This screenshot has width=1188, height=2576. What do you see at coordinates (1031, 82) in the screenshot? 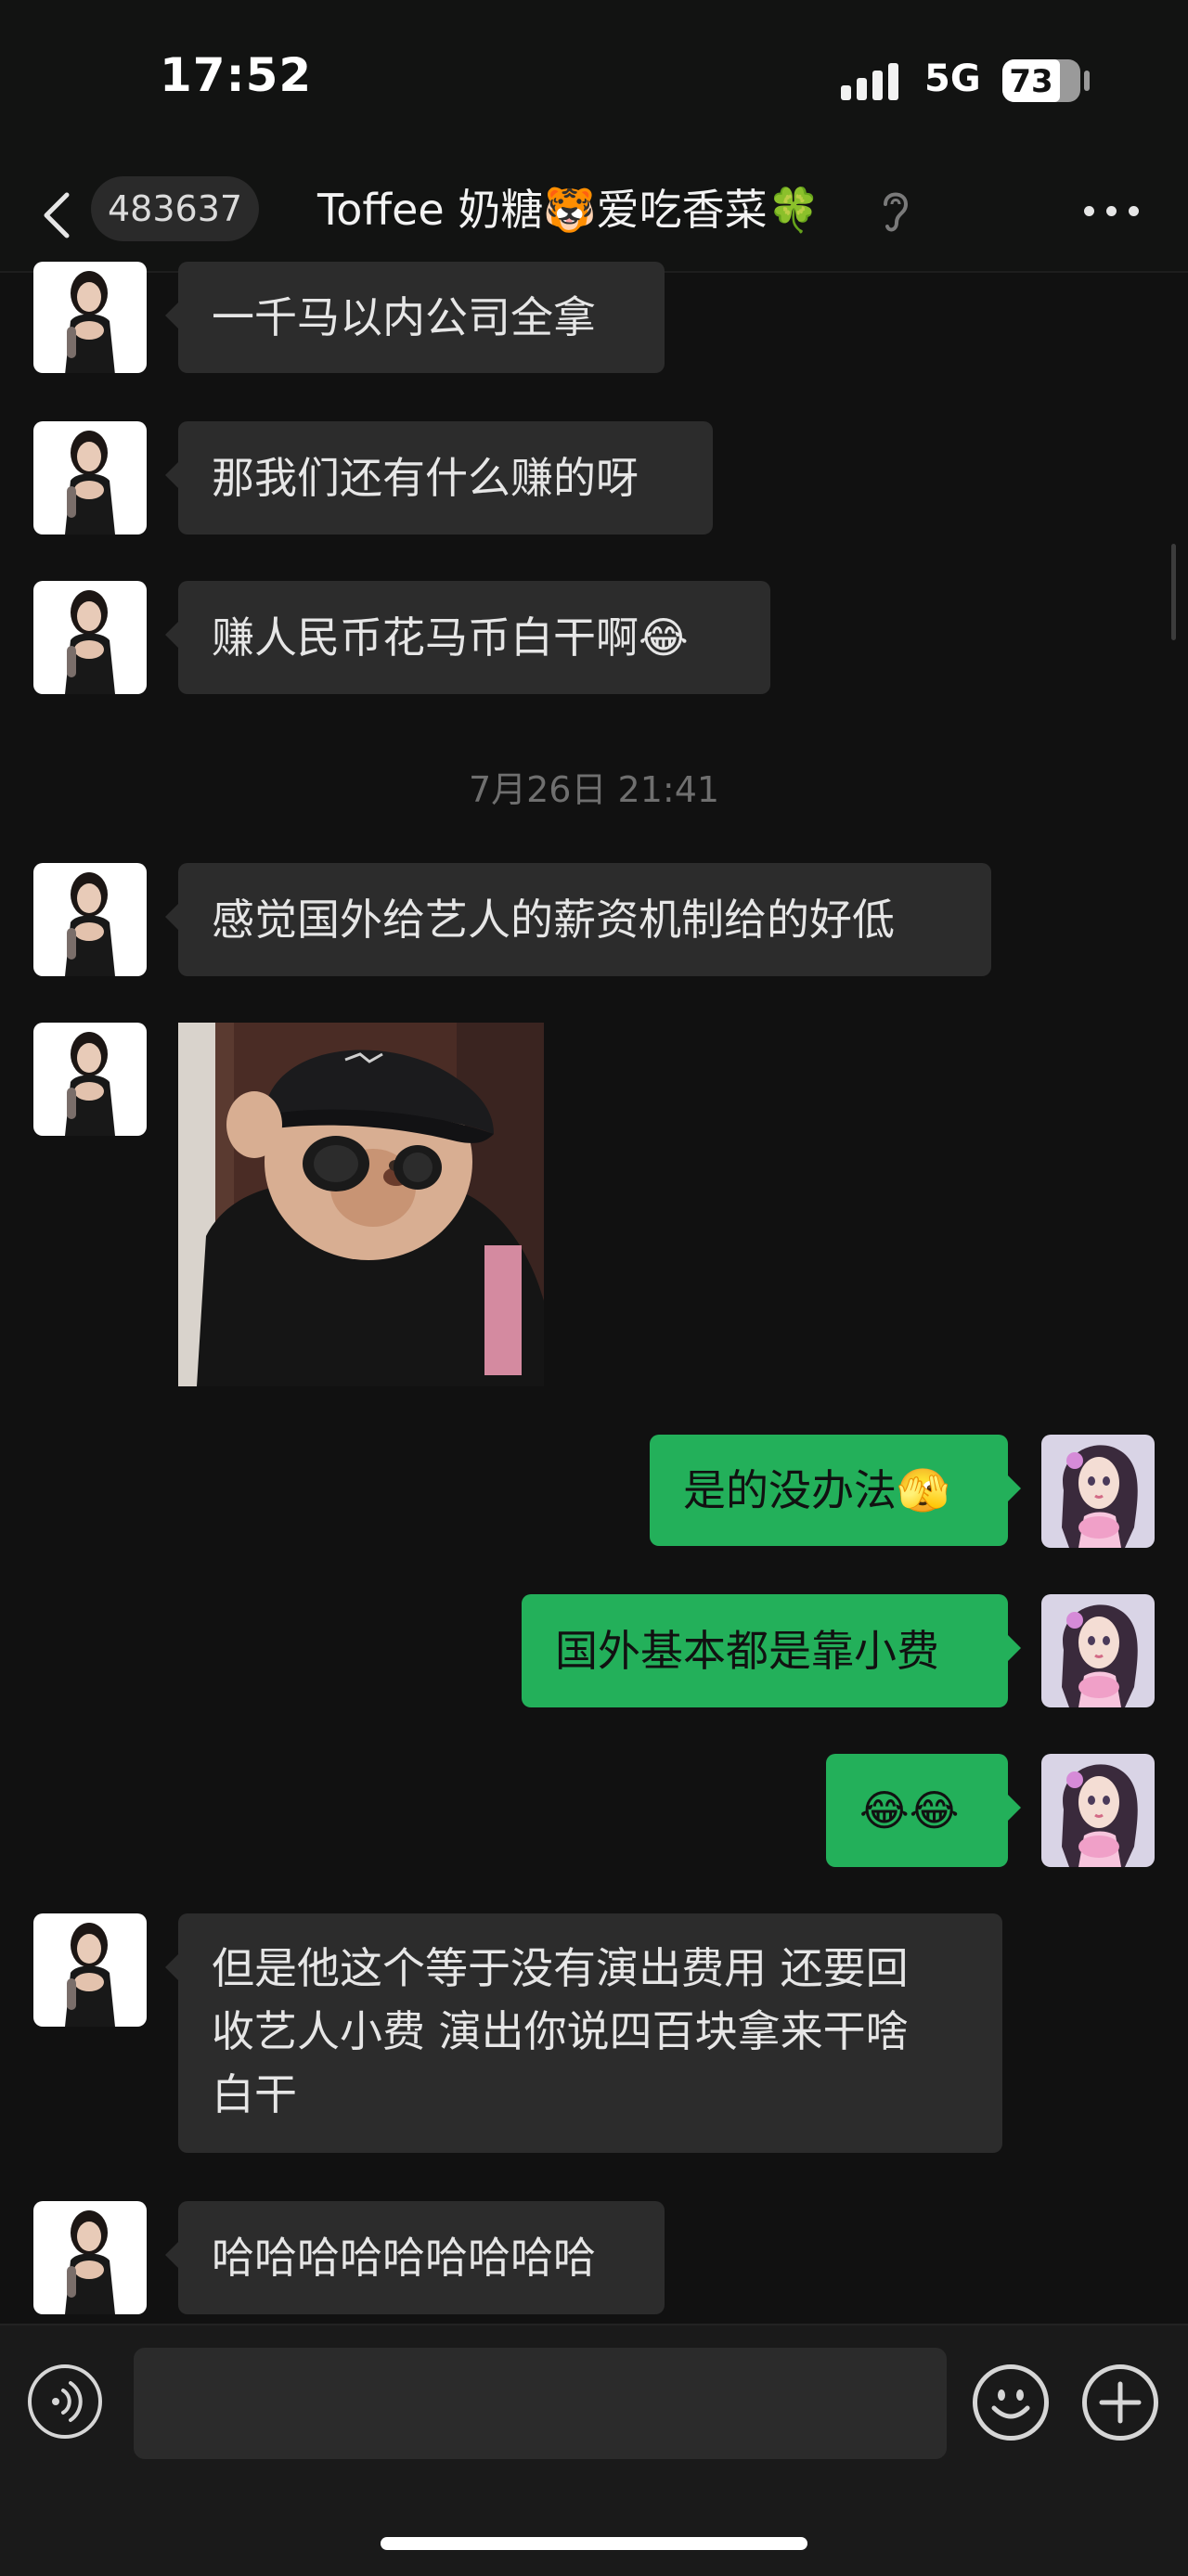
I see `battery-level: 73` at bounding box center [1031, 82].